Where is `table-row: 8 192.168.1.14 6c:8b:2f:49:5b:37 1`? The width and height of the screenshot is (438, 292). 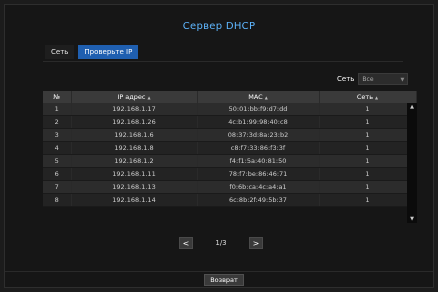 table-row: 8 192.168.1.14 6c:8b:2f:49:5b:37 1 is located at coordinates (230, 200).